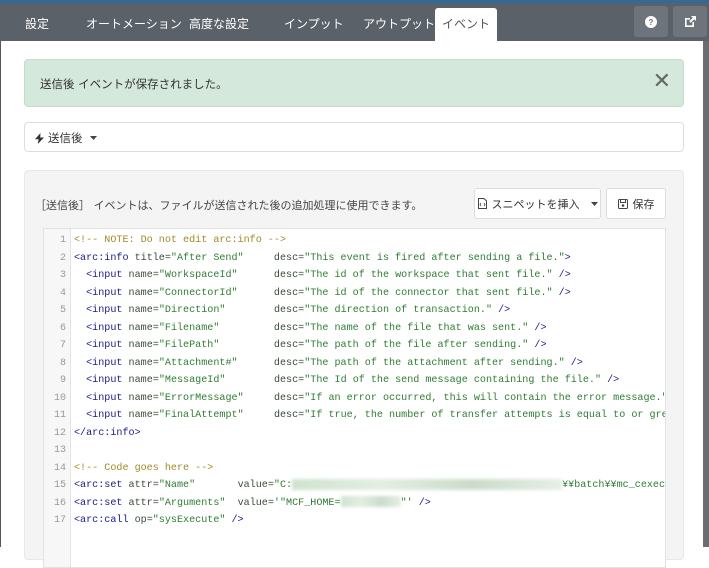  What do you see at coordinates (643, 204) in the screenshot?
I see `save-label: 保存` at bounding box center [643, 204].